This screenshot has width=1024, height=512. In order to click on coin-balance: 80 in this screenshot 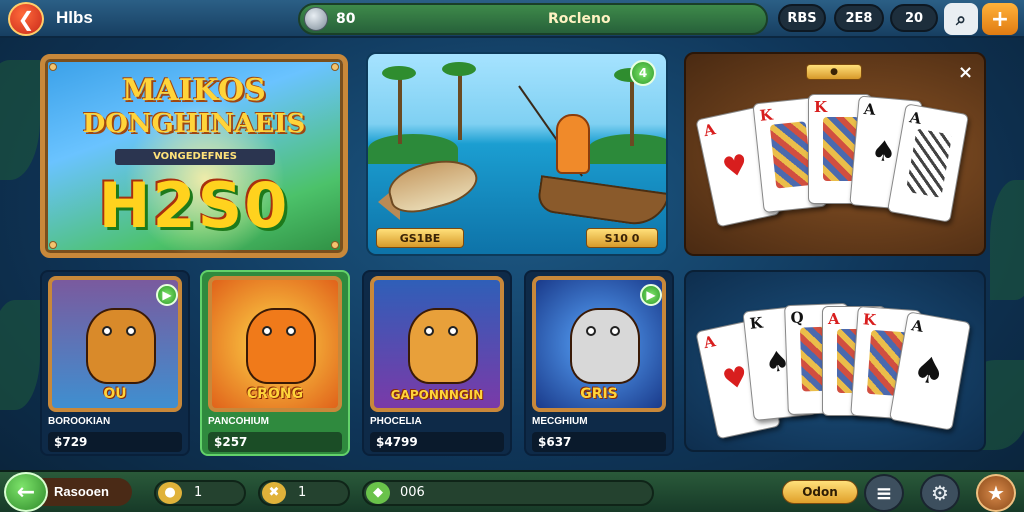, I will do `click(346, 19)`.